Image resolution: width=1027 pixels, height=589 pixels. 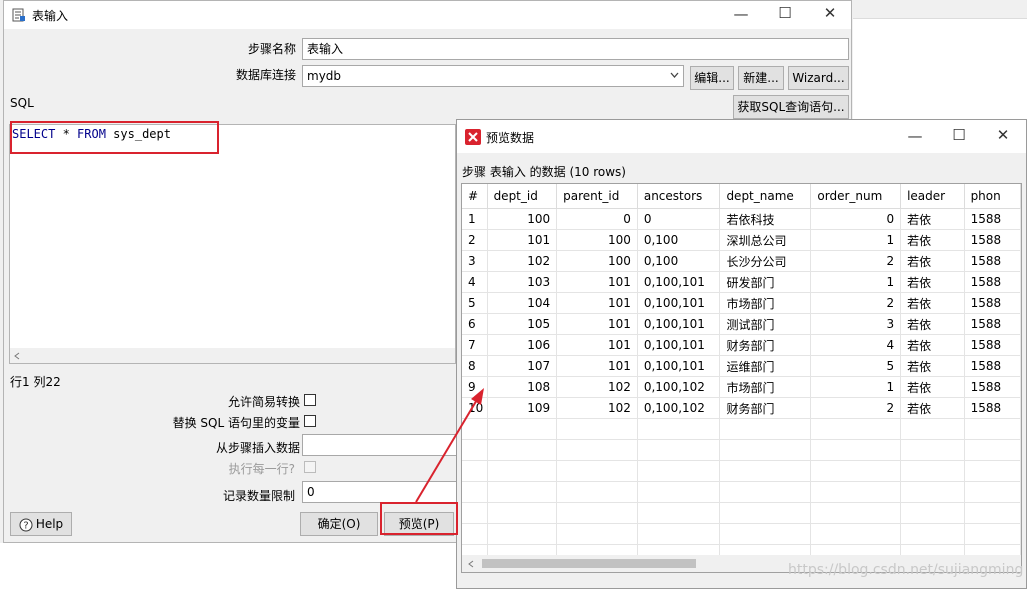 I want to click on close-icon: ✕, so click(x=830, y=13).